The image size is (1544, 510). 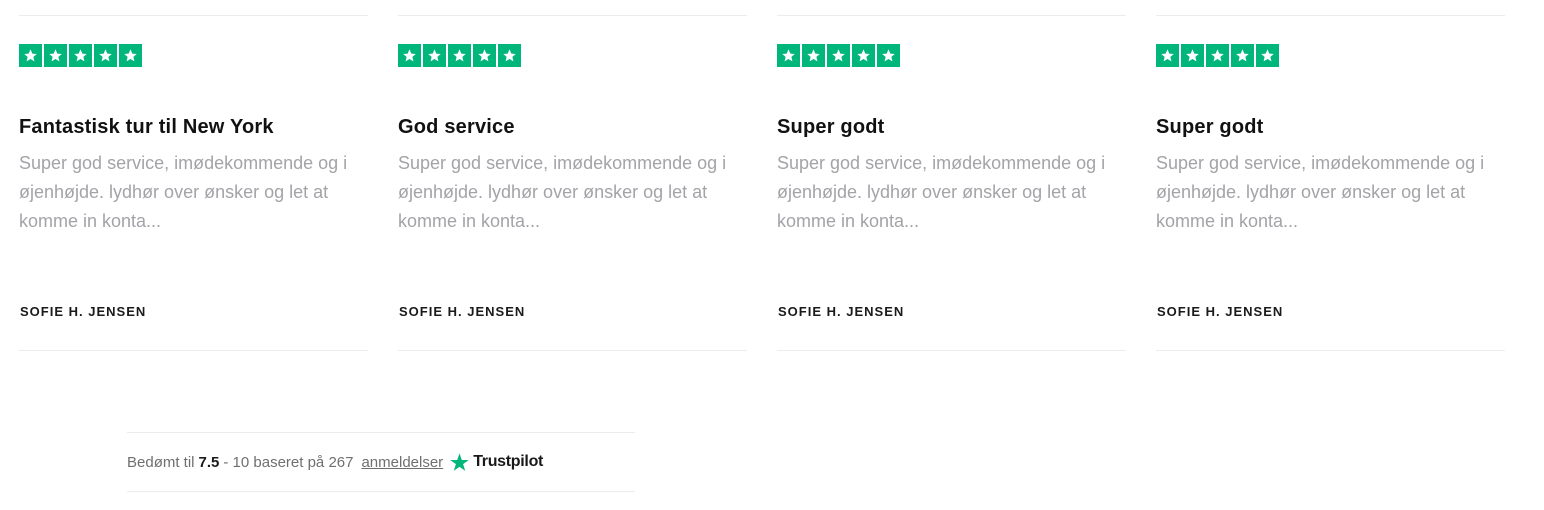 What do you see at coordinates (209, 462) in the screenshot?
I see `summary-score: 7.5` at bounding box center [209, 462].